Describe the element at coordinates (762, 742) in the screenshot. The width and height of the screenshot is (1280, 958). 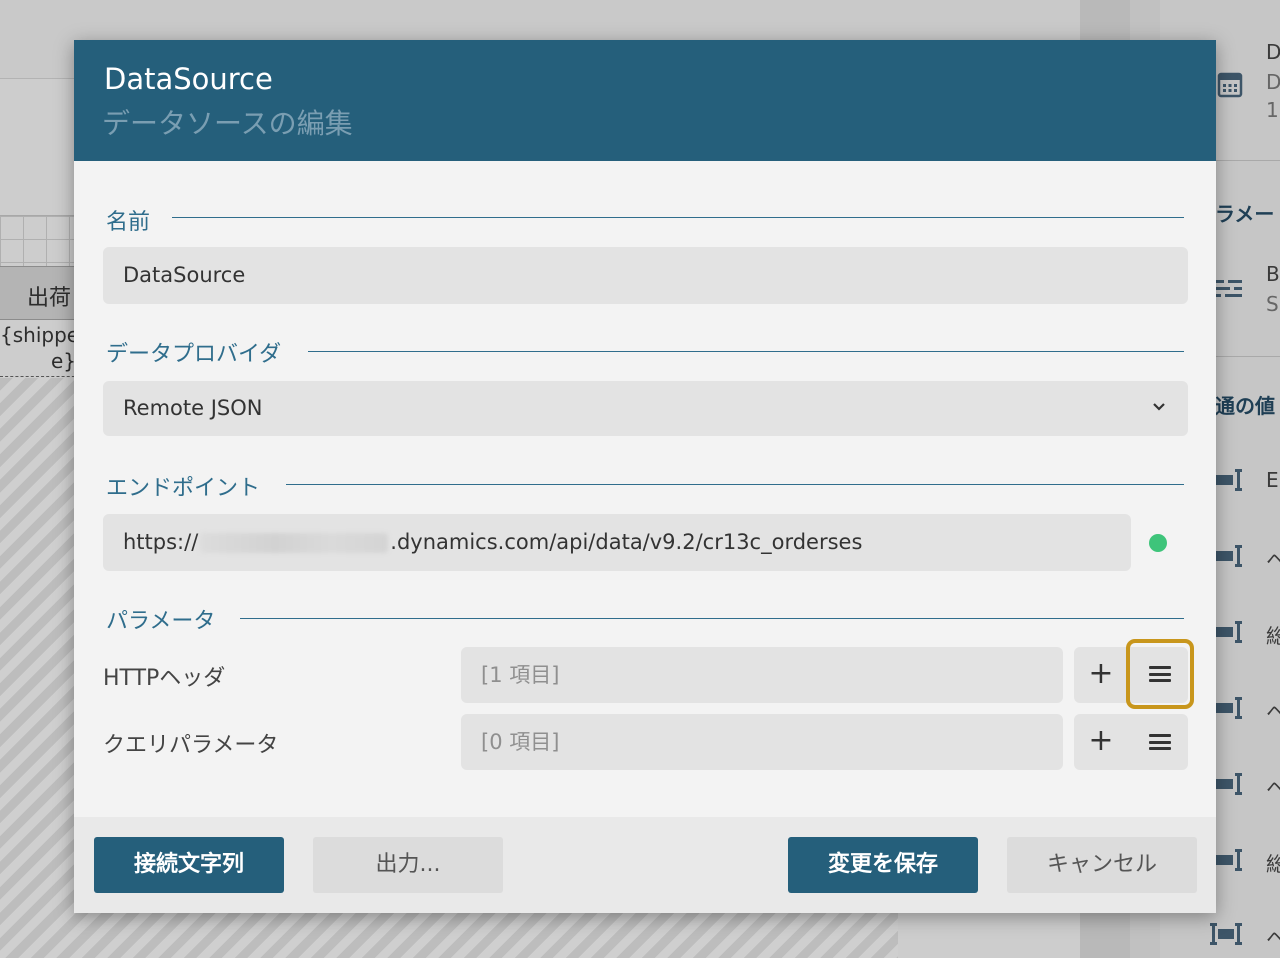
I see `query-params-field: [0 項目]` at that location.